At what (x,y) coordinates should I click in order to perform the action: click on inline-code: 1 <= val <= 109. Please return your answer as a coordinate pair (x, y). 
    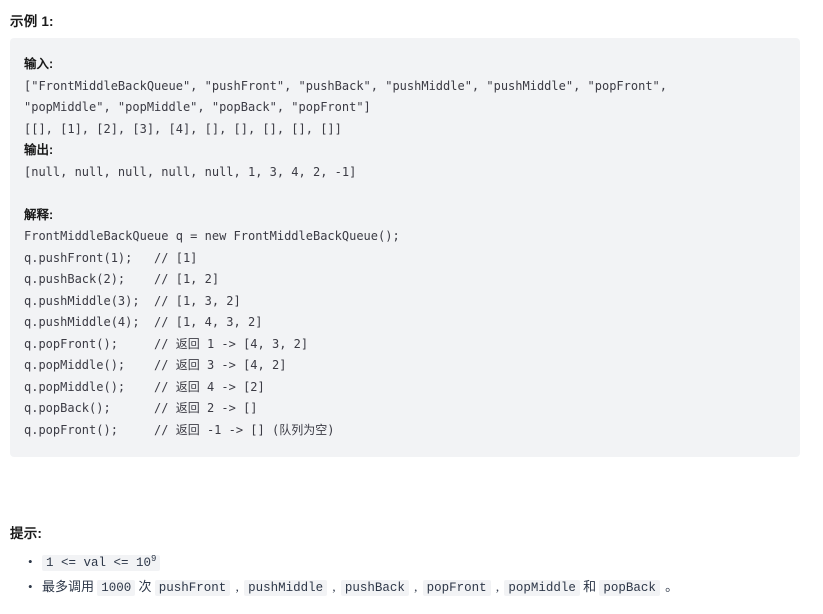
    Looking at the image, I should click on (101, 562).